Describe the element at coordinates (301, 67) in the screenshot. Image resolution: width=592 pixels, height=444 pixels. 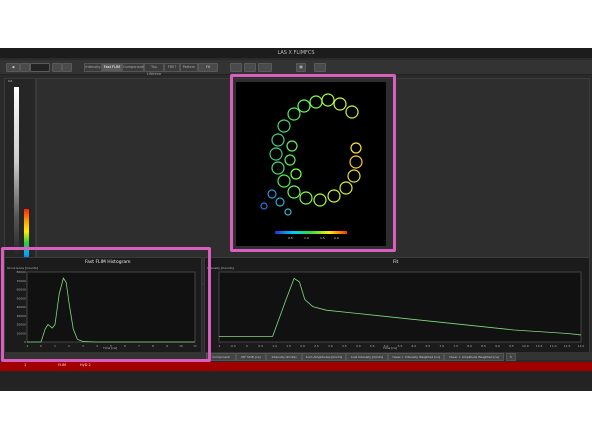
I see `layout-button: ▦` at that location.